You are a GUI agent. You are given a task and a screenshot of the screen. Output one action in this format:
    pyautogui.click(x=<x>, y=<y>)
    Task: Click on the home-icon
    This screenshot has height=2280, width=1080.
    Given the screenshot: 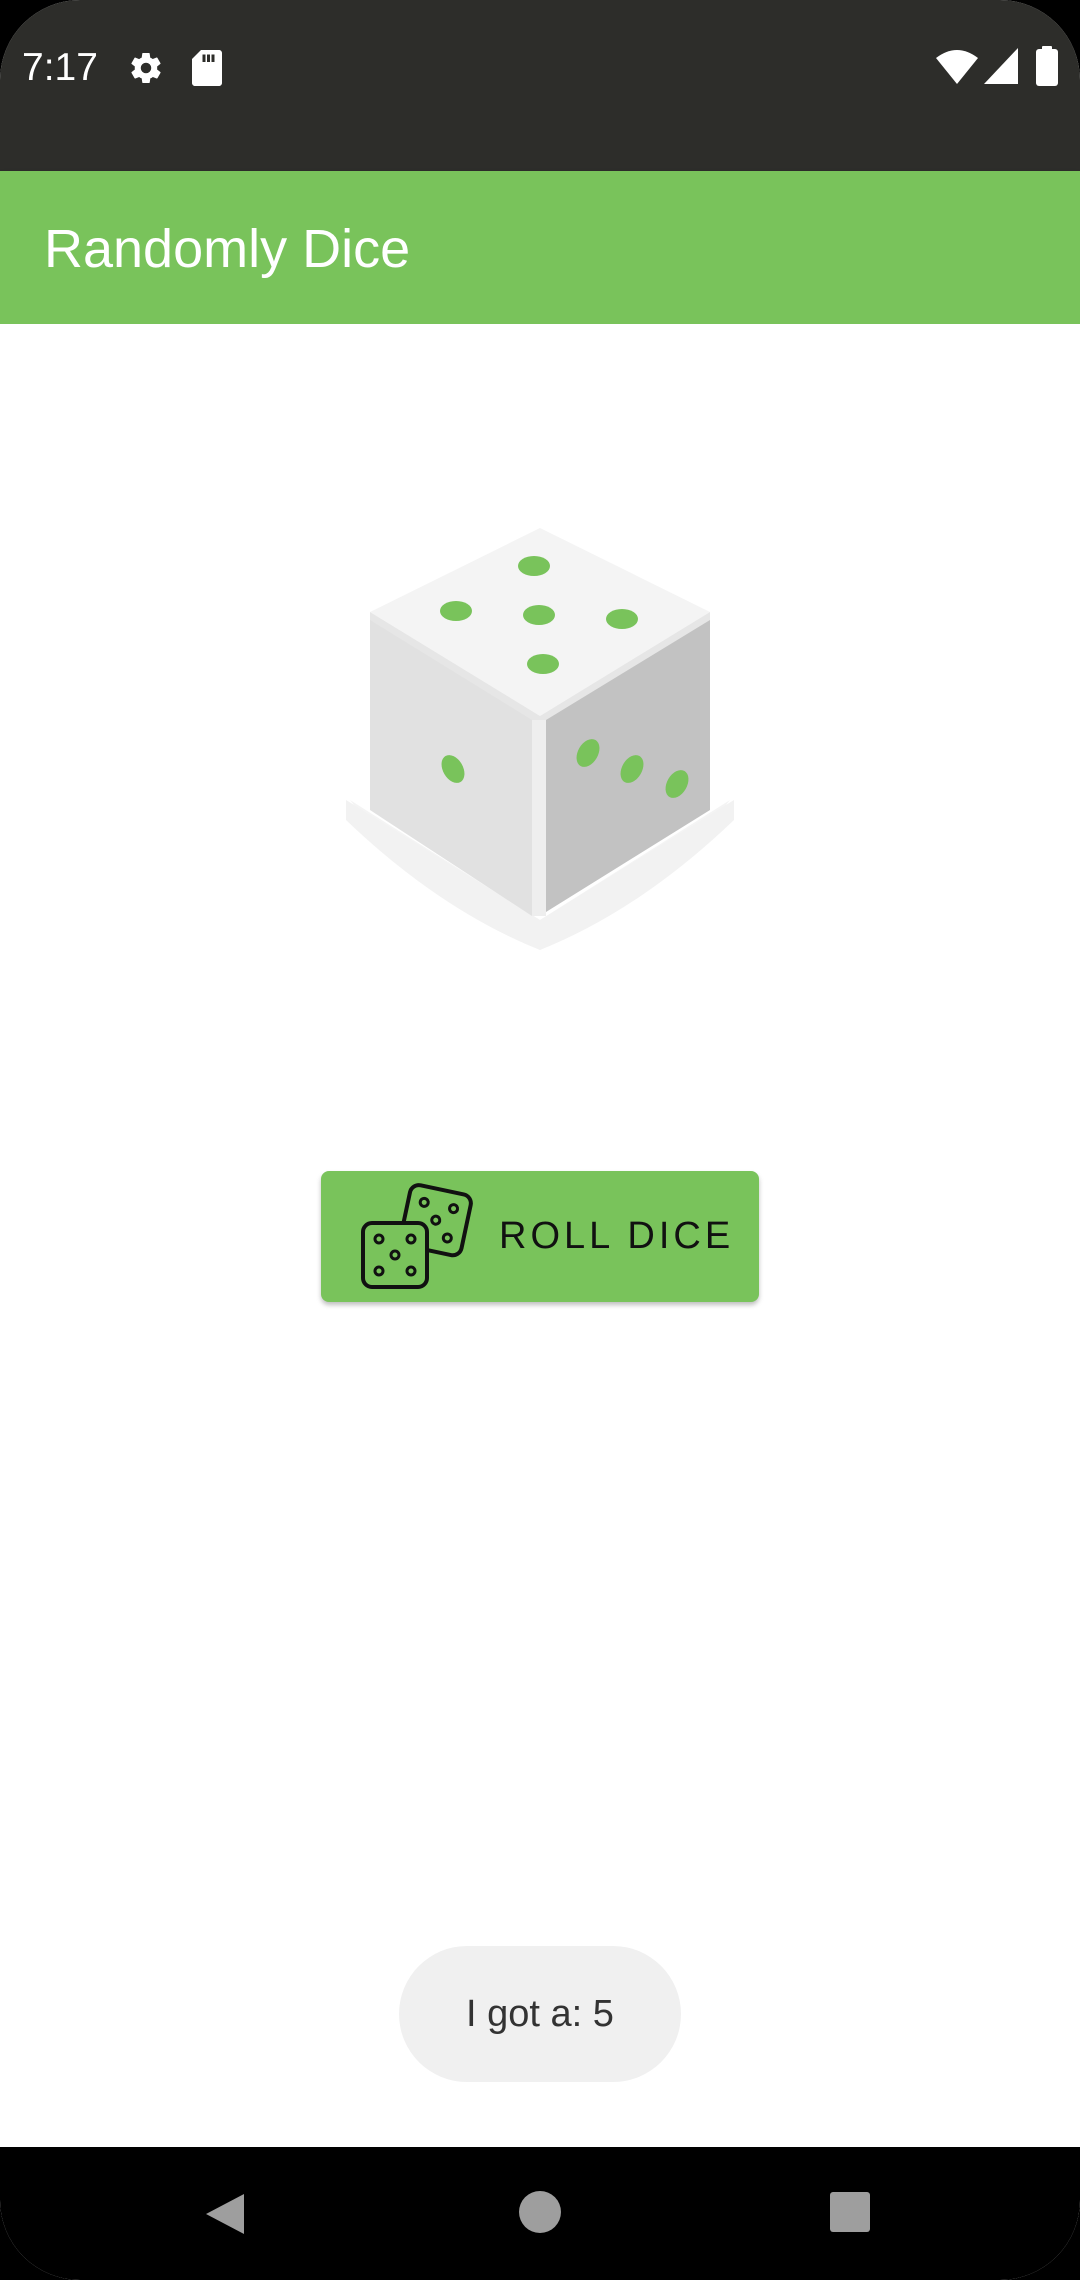 What is the action you would take?
    pyautogui.click(x=540, y=2212)
    